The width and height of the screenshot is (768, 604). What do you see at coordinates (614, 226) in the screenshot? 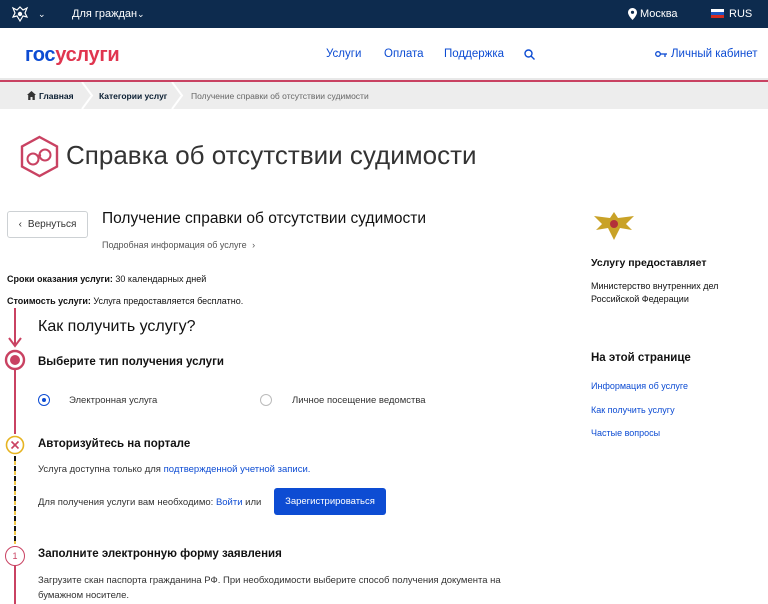
I see `mvd-emblem-icon` at bounding box center [614, 226].